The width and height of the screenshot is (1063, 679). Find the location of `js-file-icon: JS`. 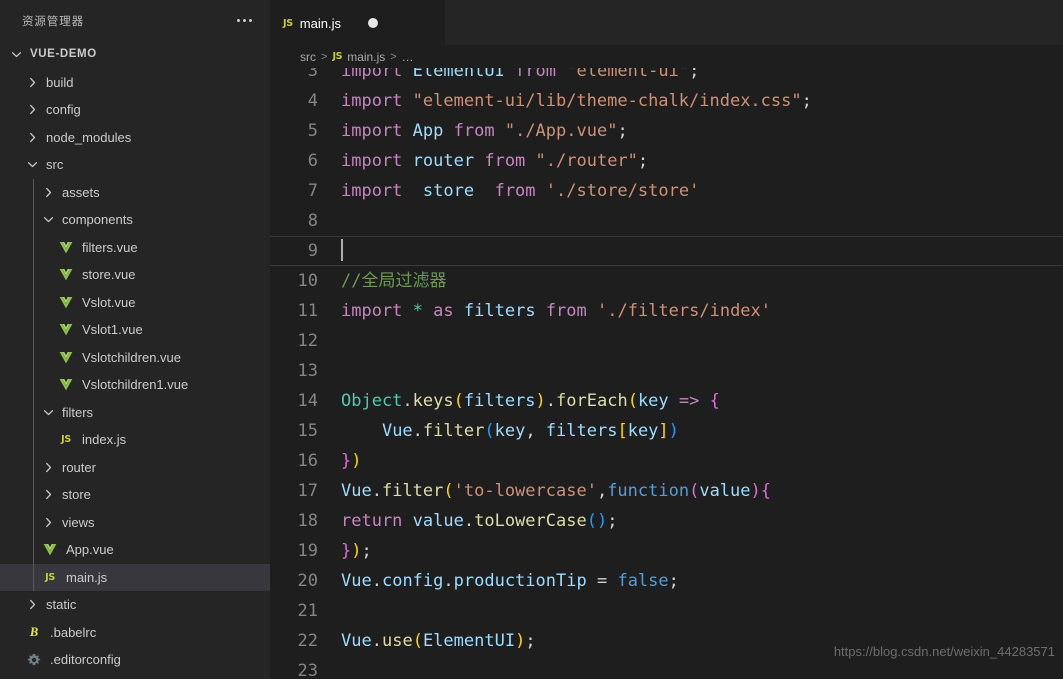

js-file-icon: JS is located at coordinates (288, 23).